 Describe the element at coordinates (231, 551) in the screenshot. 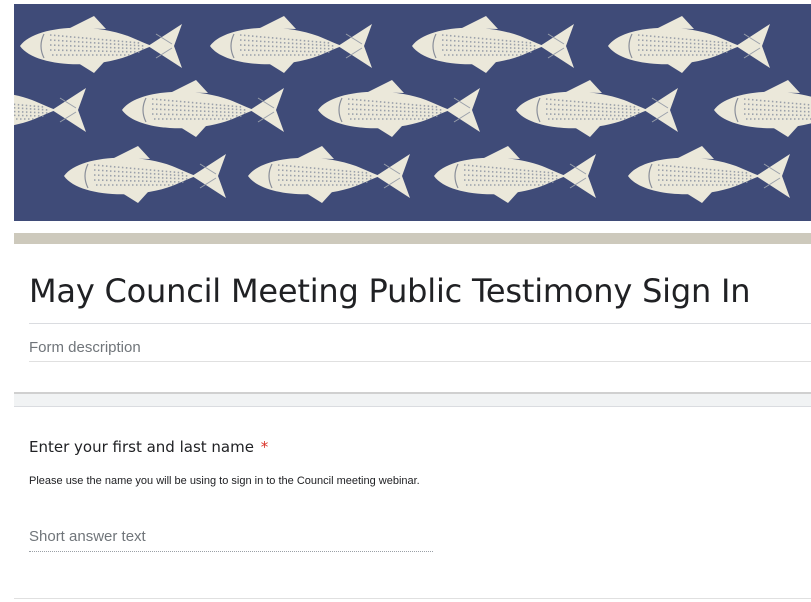

I see `short-answer-underline` at that location.